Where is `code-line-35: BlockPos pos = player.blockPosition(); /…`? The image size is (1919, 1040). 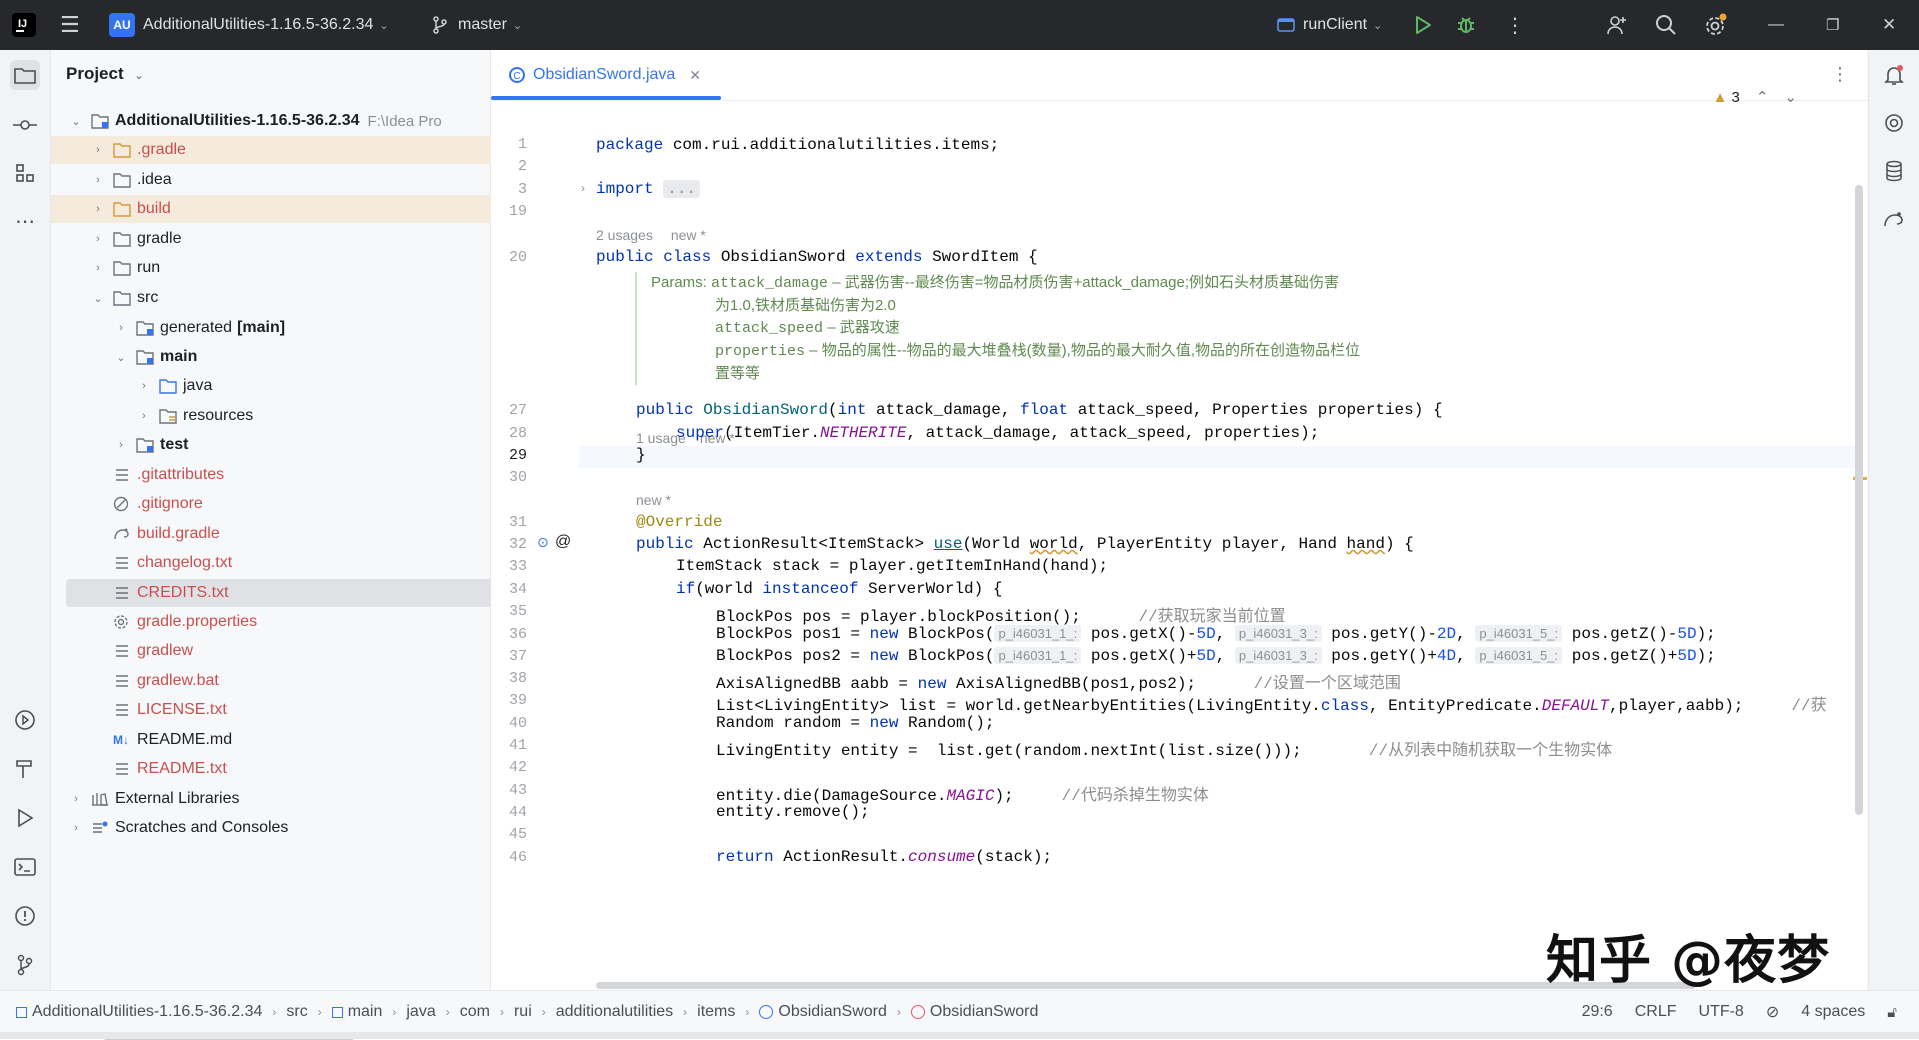
code-line-35: BlockPos pos = player.blockPosition(); /… is located at coordinates (1001, 617).